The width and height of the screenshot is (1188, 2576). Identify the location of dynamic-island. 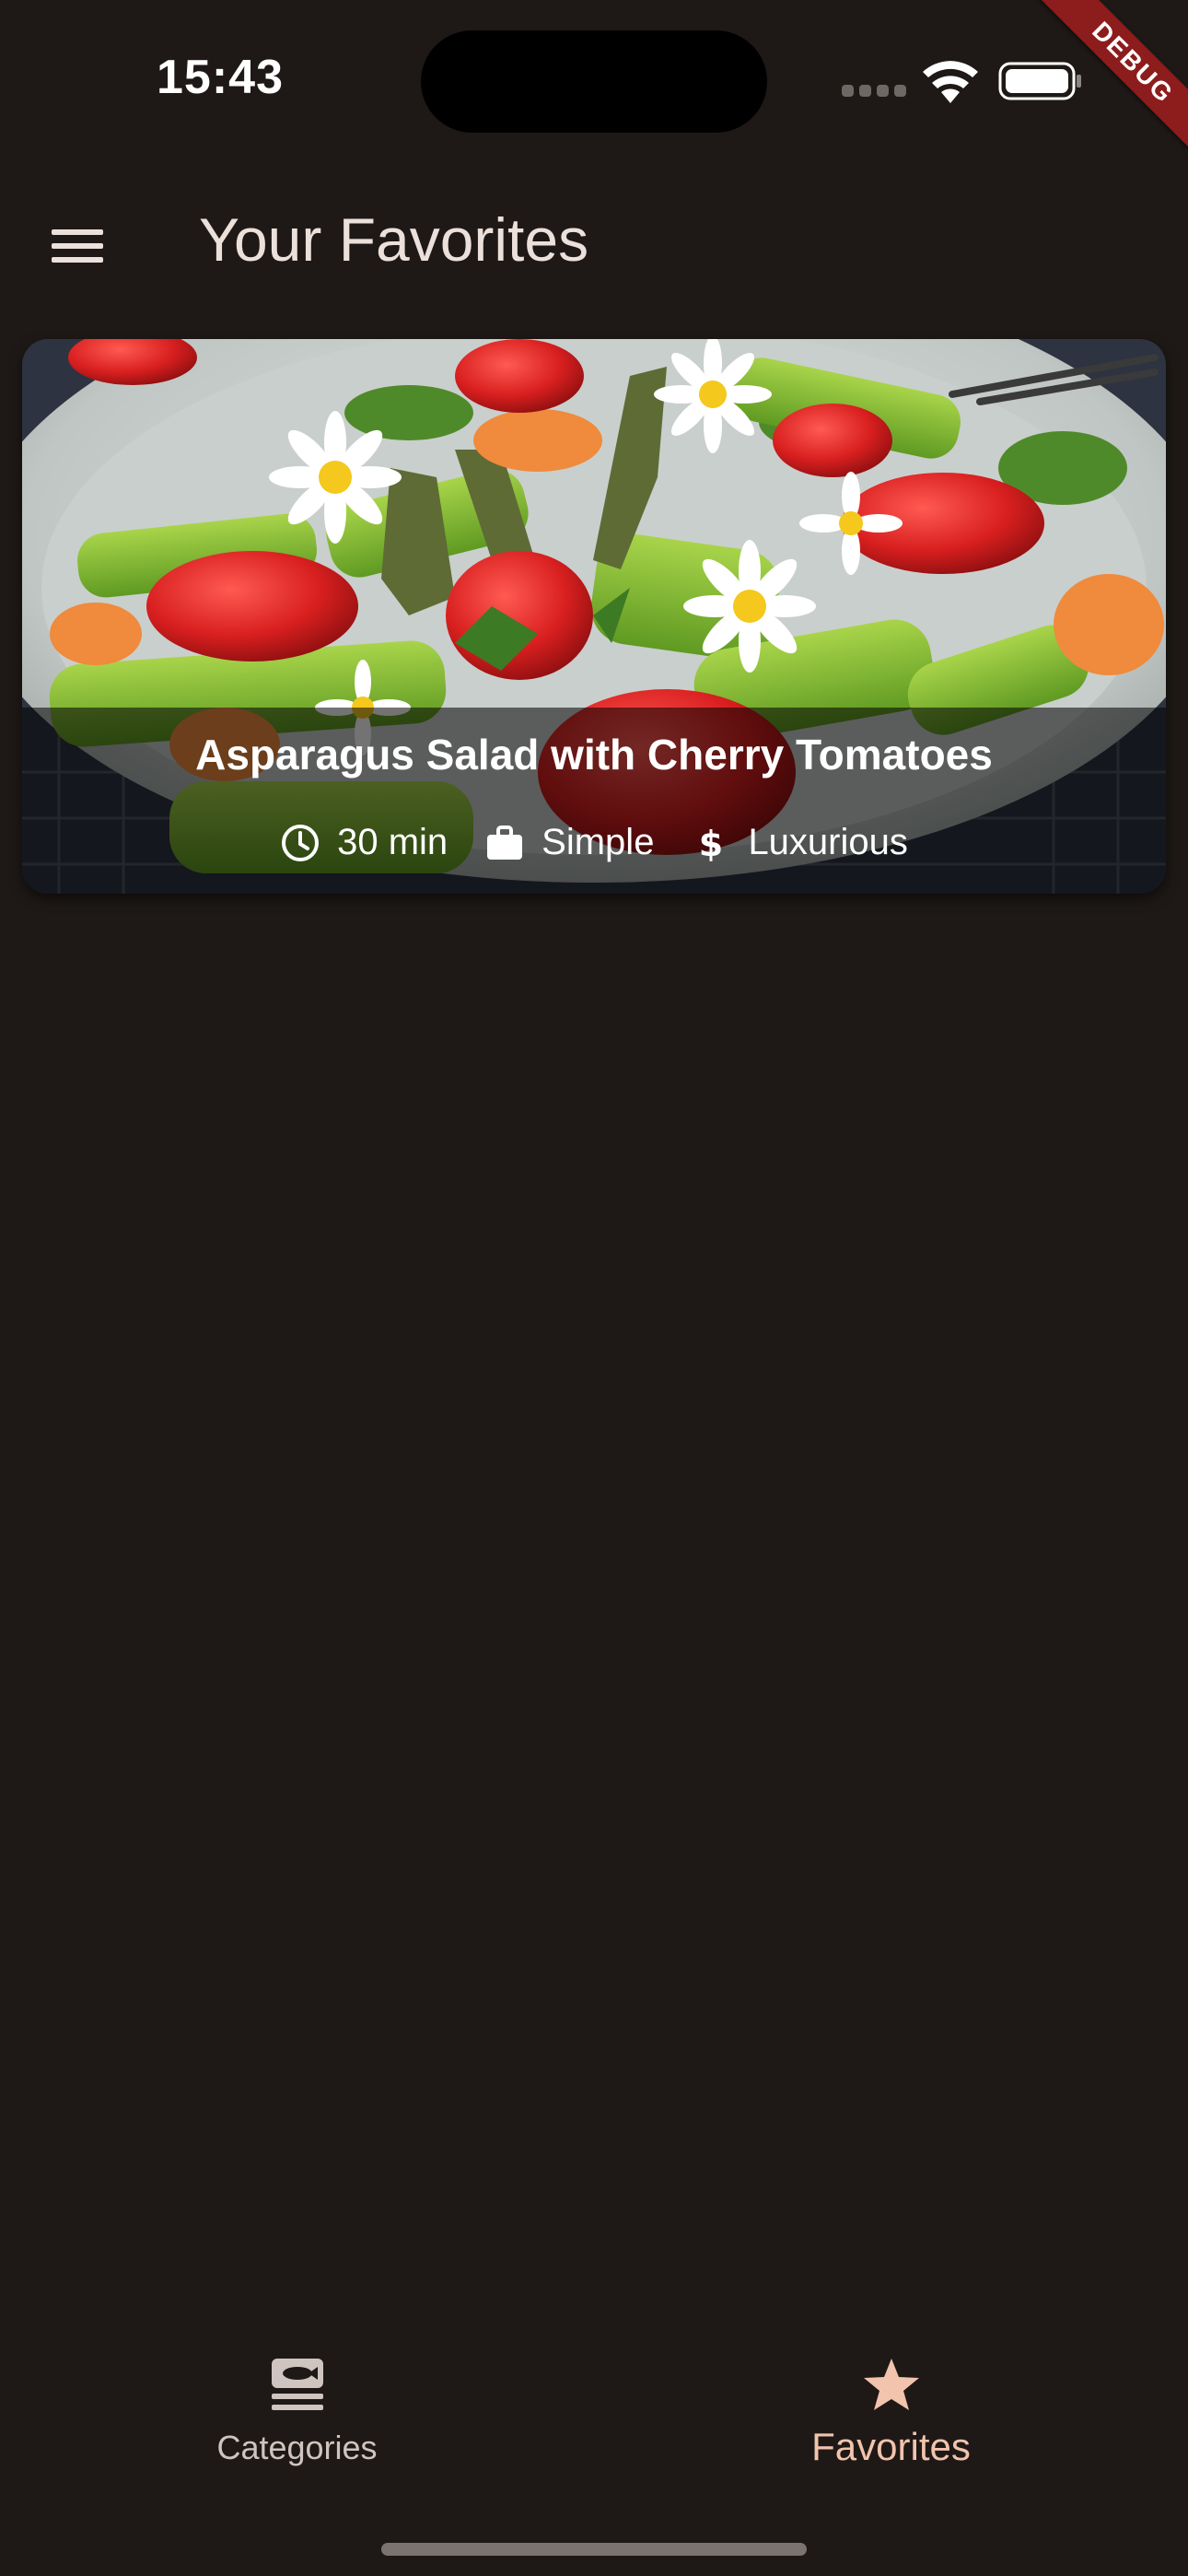
(594, 81).